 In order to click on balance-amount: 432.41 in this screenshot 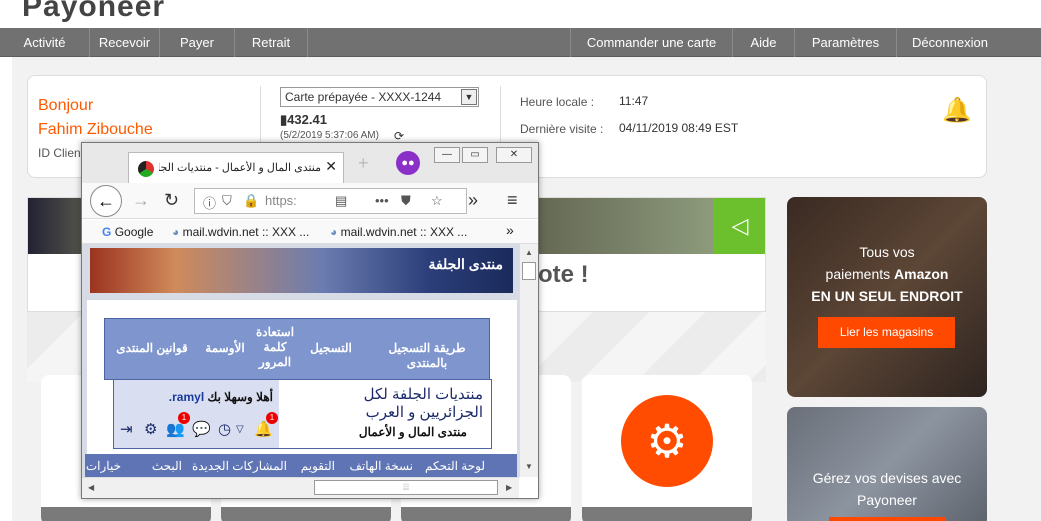, I will do `click(307, 119)`.